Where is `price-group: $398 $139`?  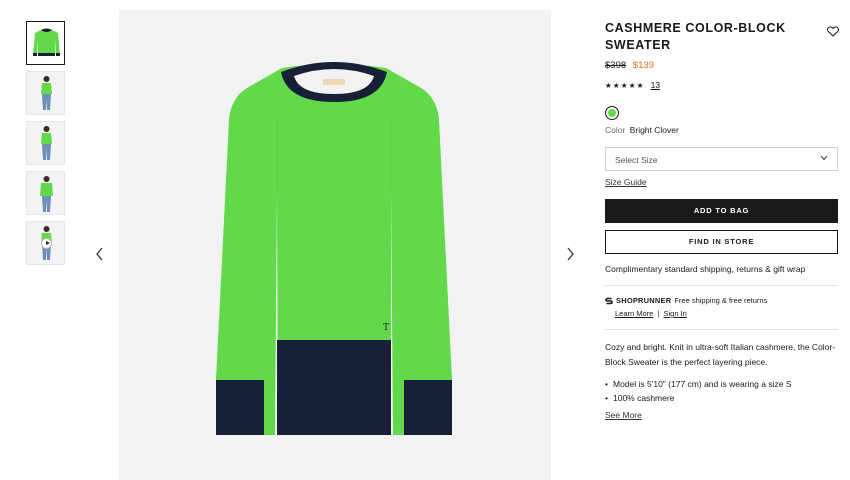 price-group: $398 $139 is located at coordinates (629, 65).